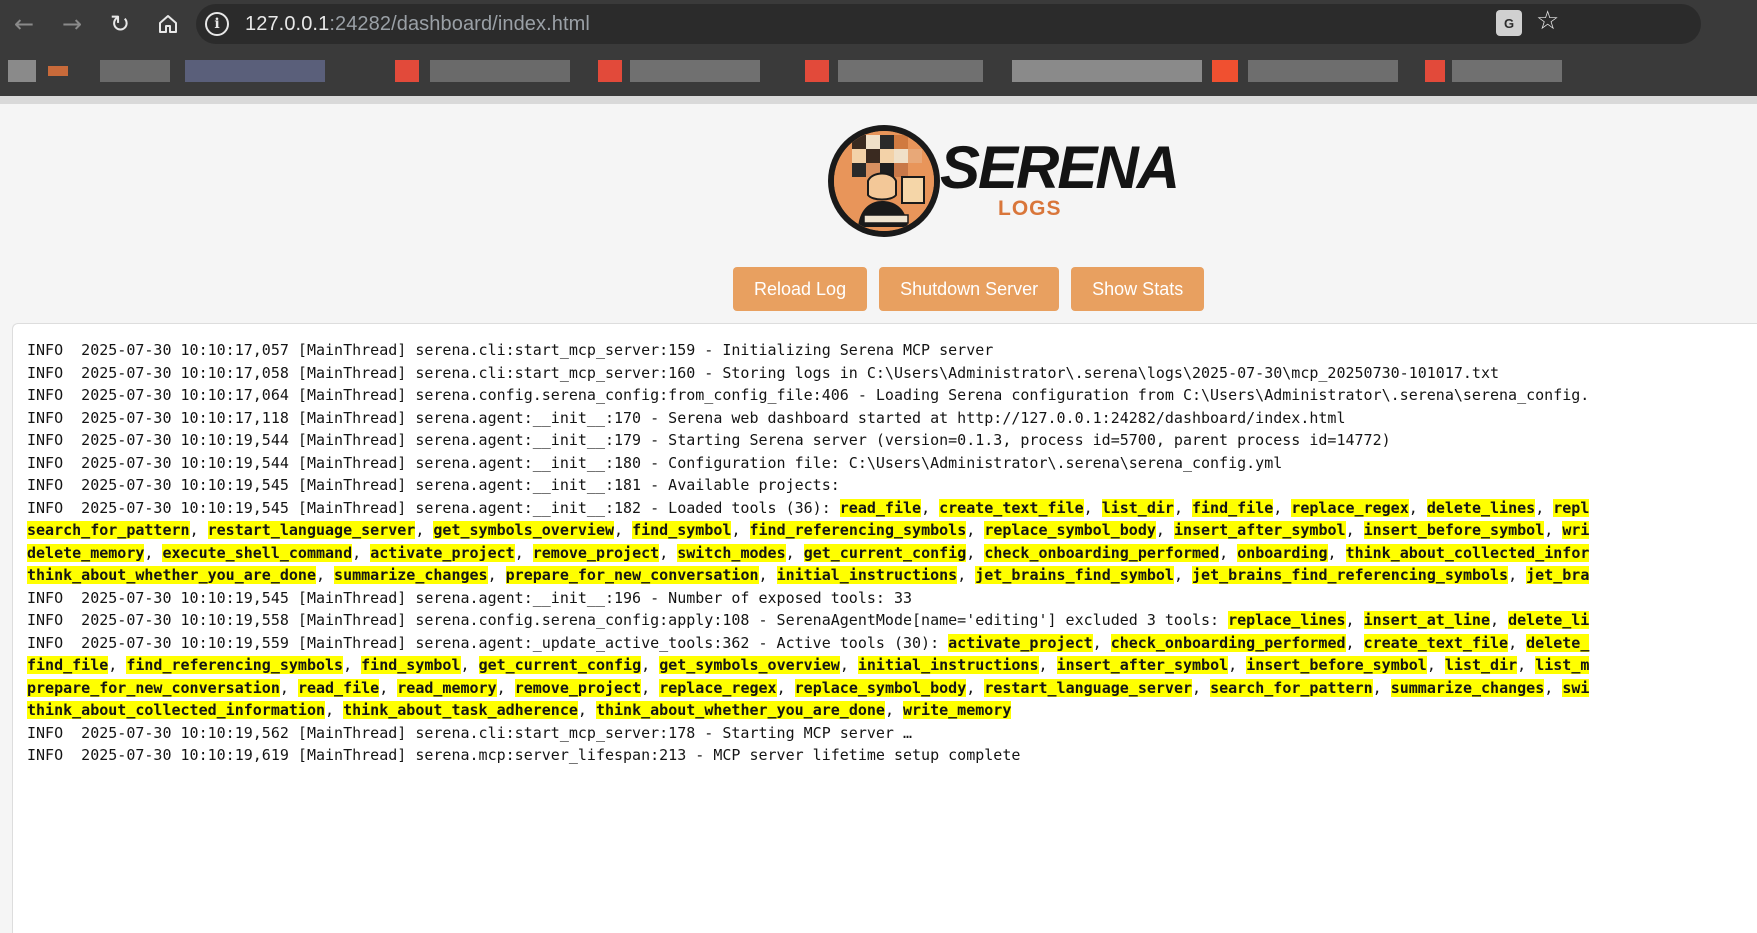 This screenshot has width=1757, height=933. I want to click on tool-name-highlight: jet_bra, so click(1558, 575).